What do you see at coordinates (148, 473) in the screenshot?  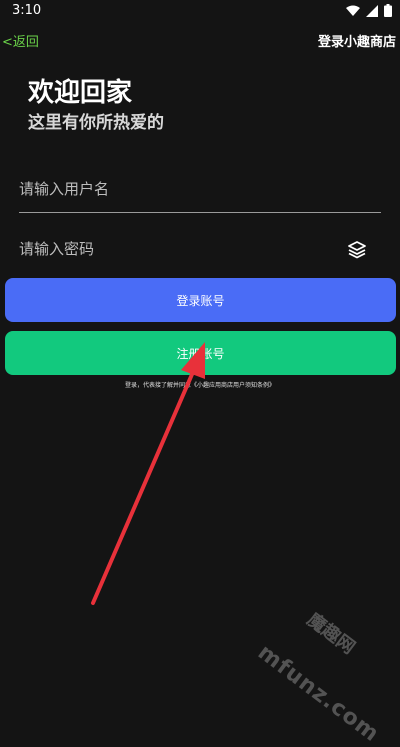 I see `annotation-arrow` at bounding box center [148, 473].